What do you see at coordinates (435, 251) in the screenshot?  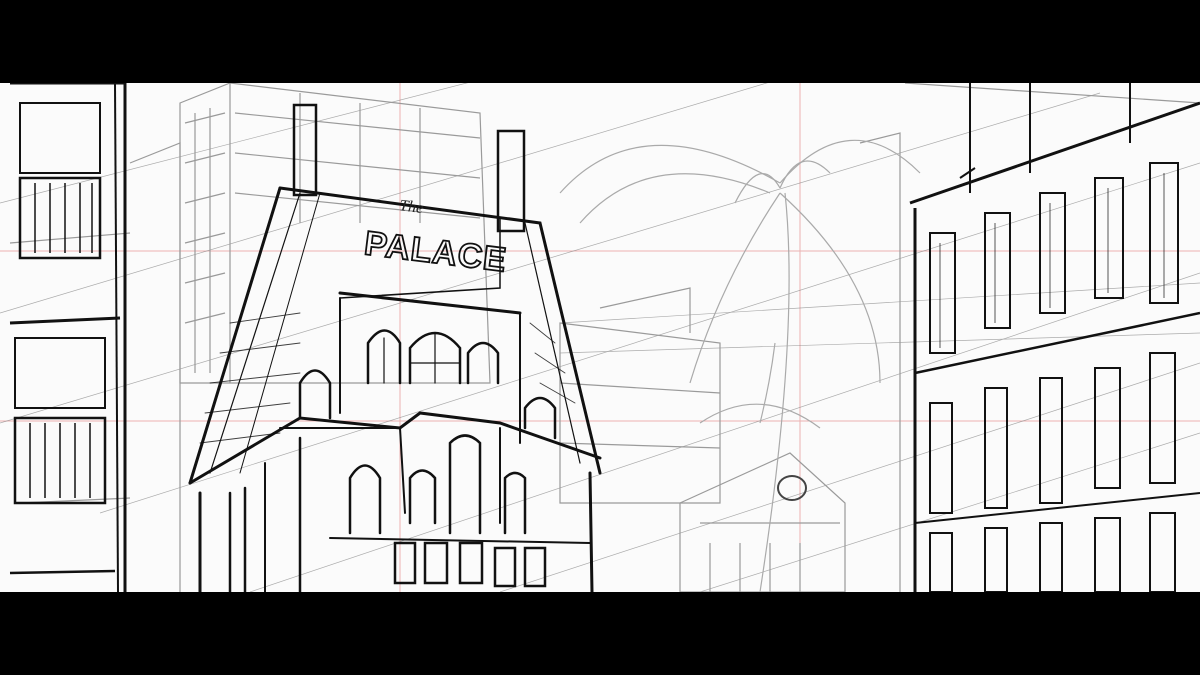 I see `sign-title: PALACE` at bounding box center [435, 251].